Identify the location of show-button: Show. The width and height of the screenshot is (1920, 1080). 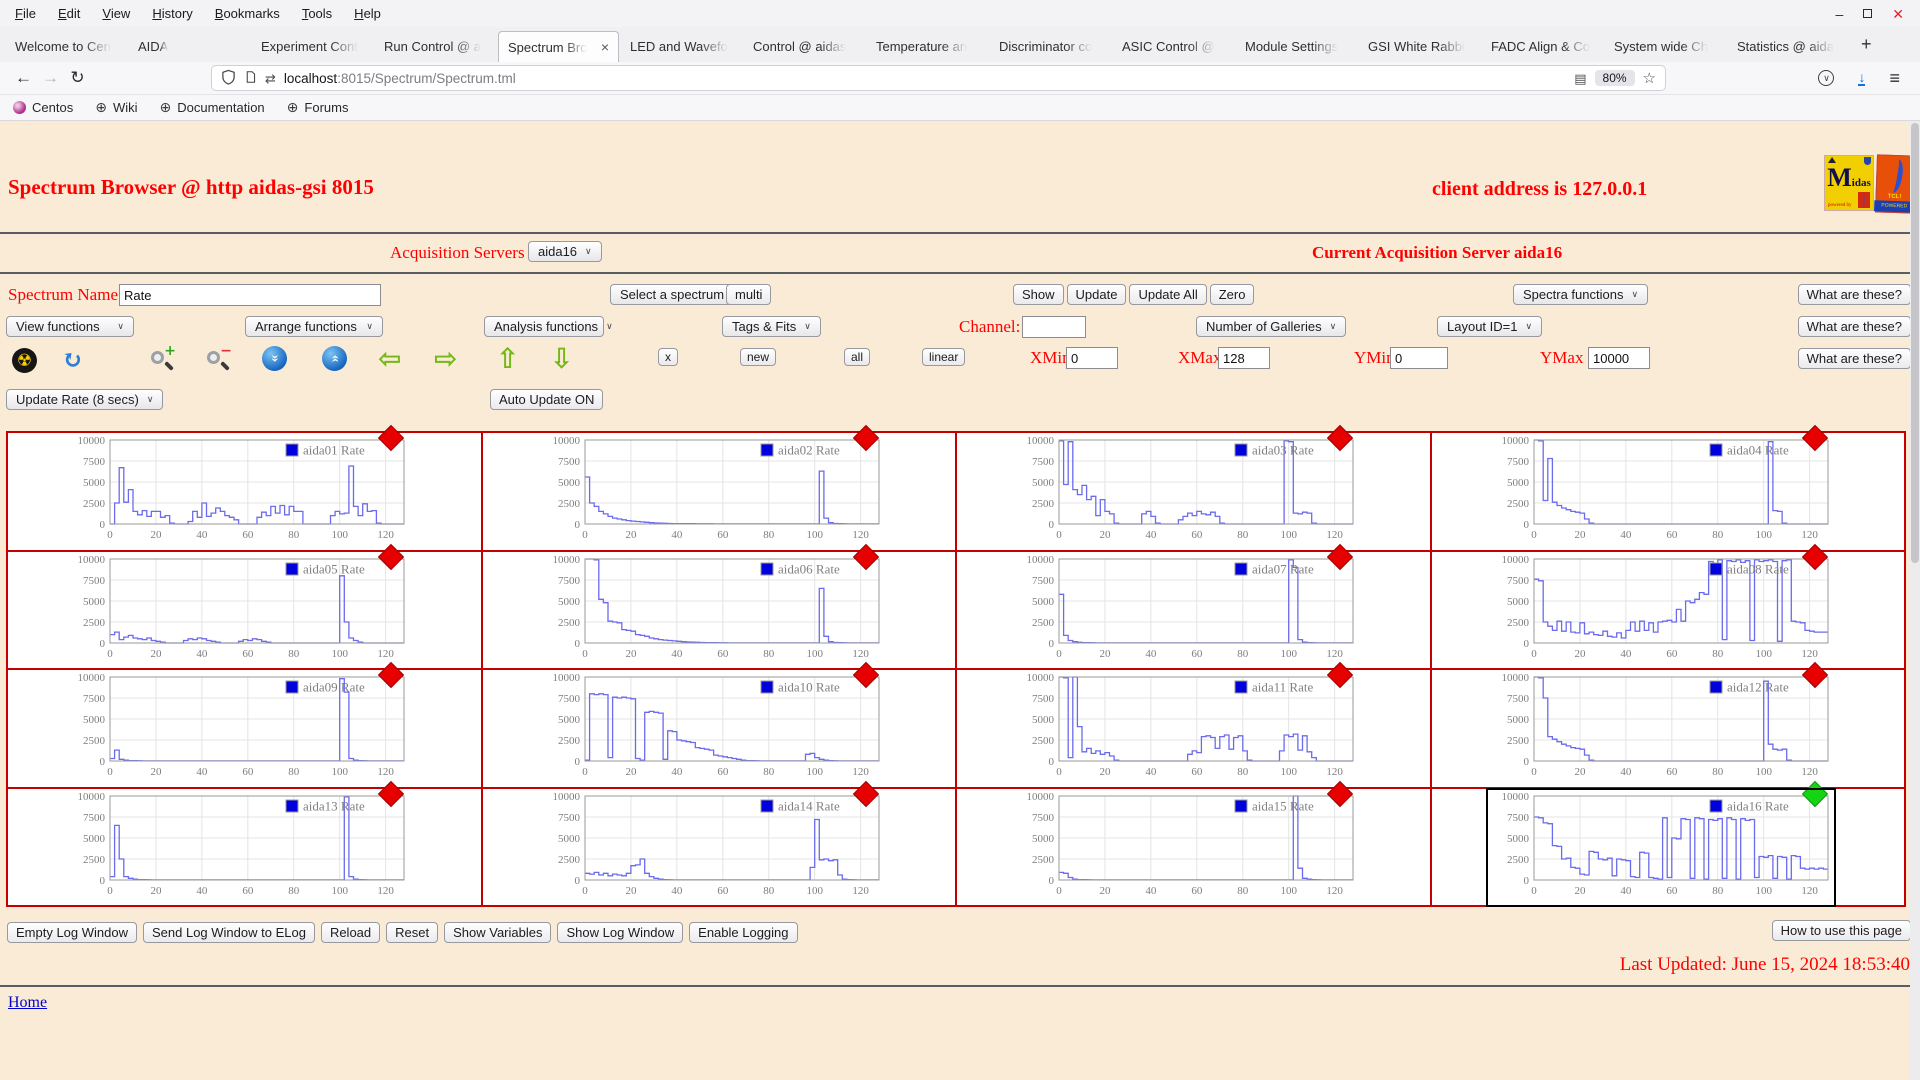
(1038, 294).